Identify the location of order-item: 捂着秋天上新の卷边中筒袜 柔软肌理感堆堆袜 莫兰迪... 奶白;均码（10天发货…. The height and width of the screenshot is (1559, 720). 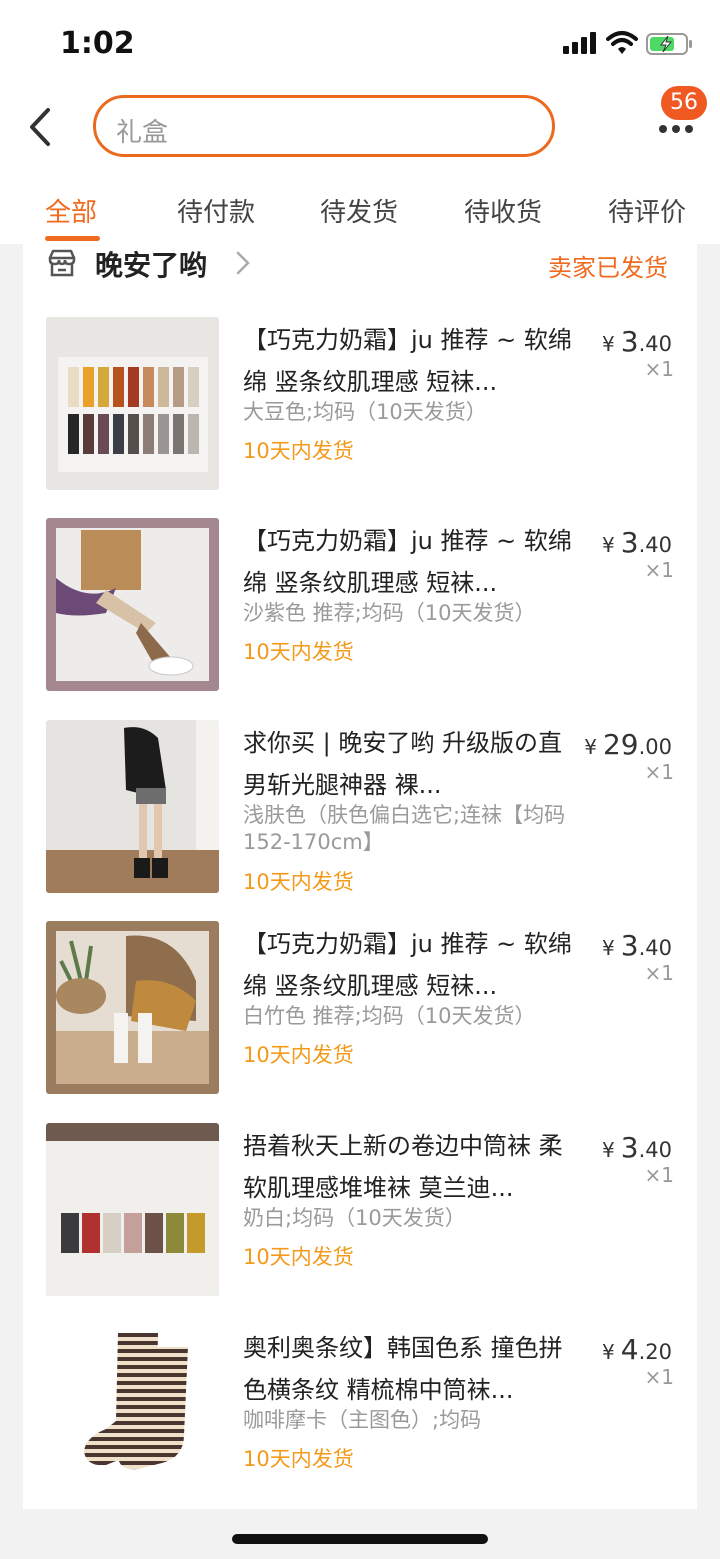
(360, 1218).